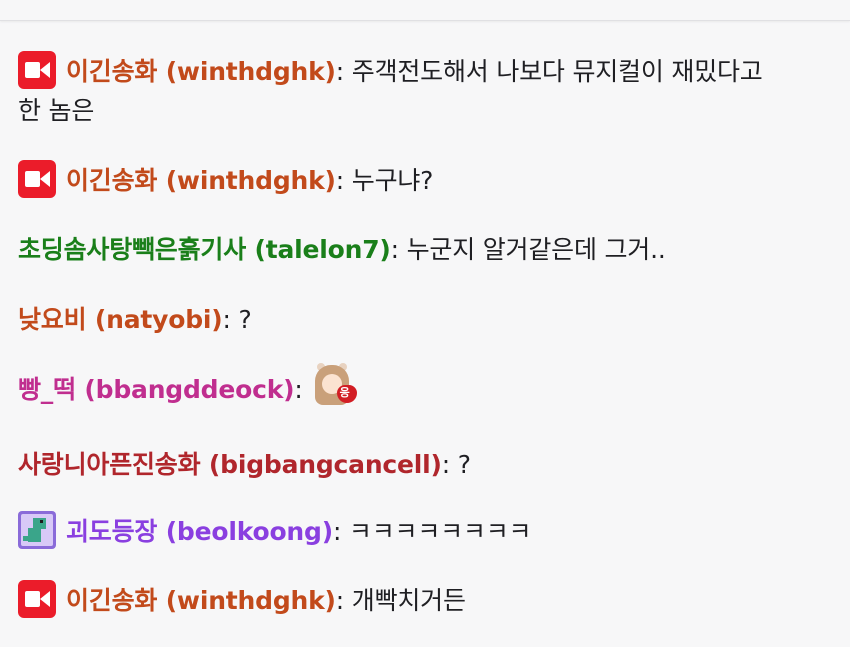  What do you see at coordinates (230, 464) in the screenshot?
I see `chat-username: 사랑니아픈진송화 (bigbangcancell)` at bounding box center [230, 464].